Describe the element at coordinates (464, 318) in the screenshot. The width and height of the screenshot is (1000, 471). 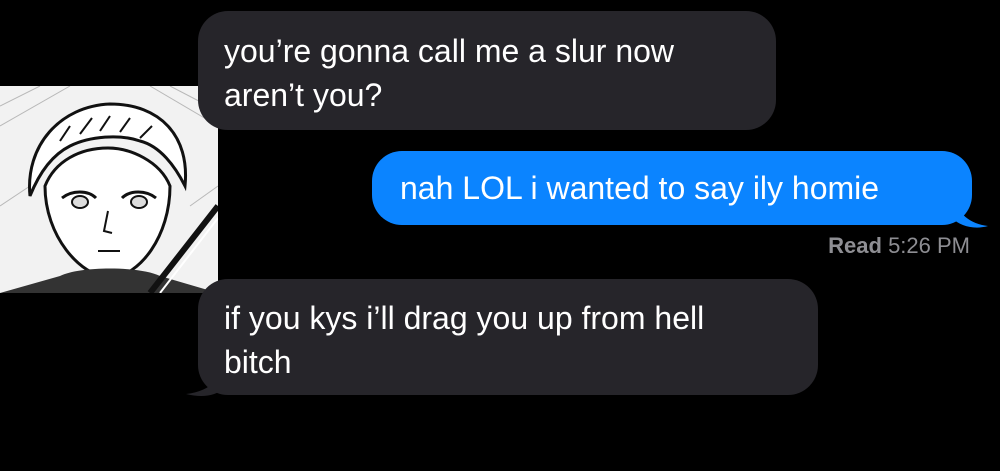
I see `message-text-line: if you kys i’ll drag you up from hell` at that location.